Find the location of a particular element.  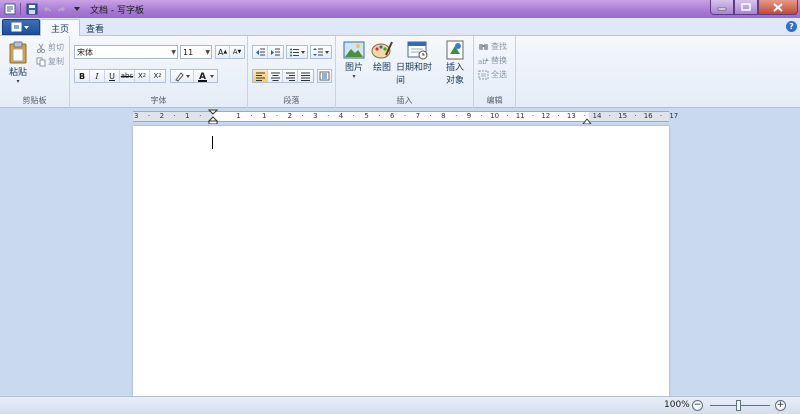

undo-icon is located at coordinates (46, 9).